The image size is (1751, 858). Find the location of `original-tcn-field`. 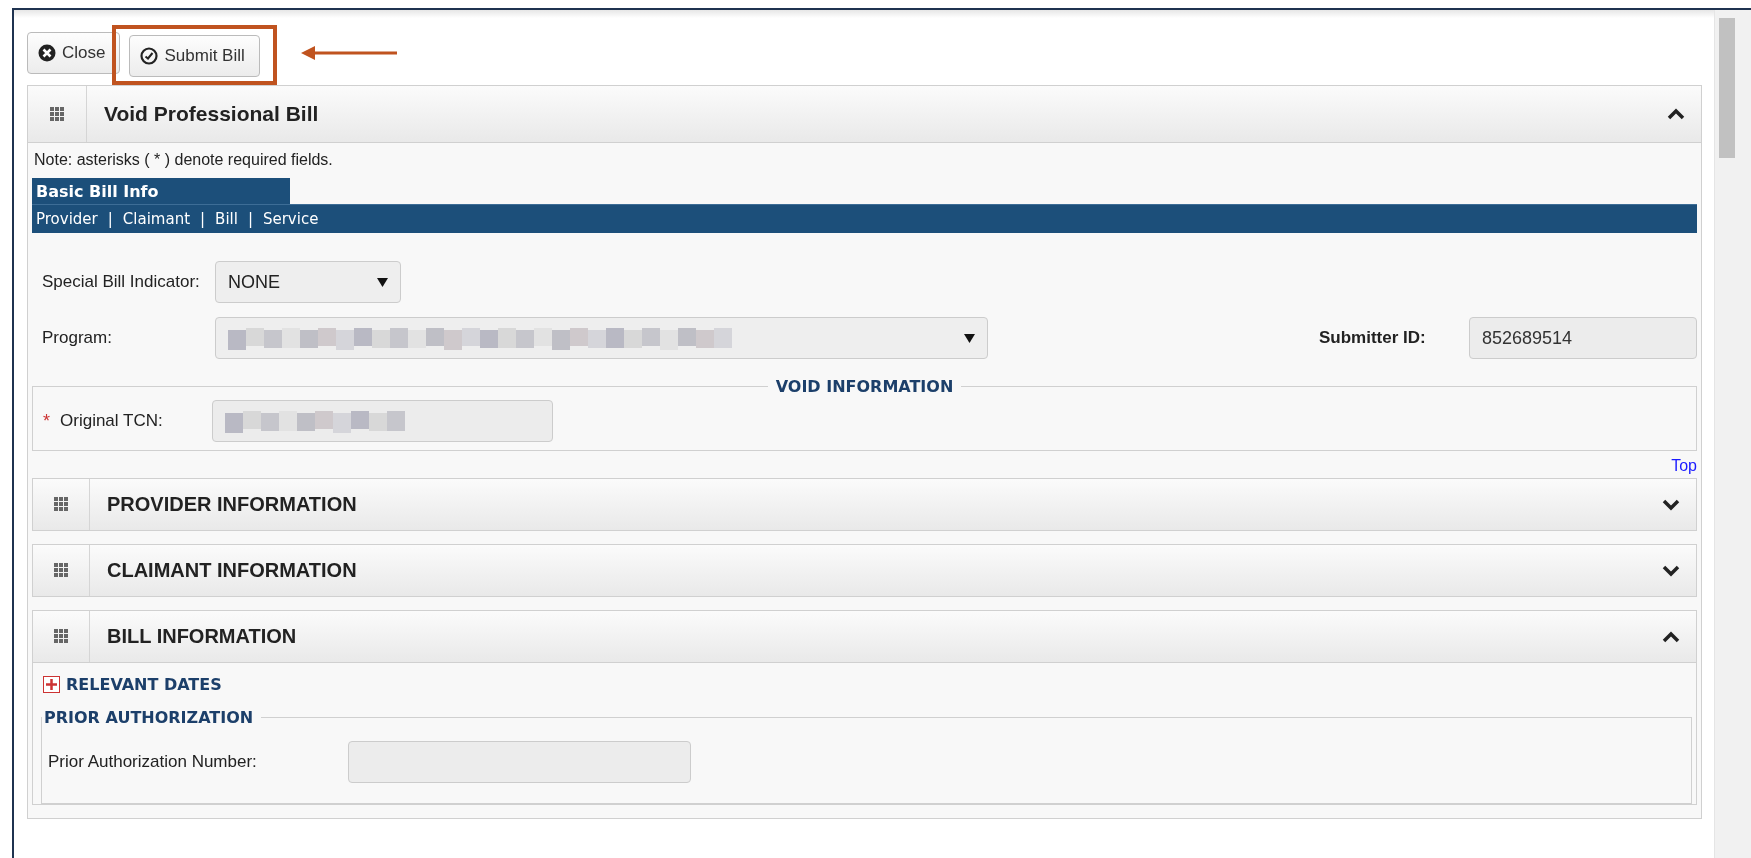

original-tcn-field is located at coordinates (382, 421).